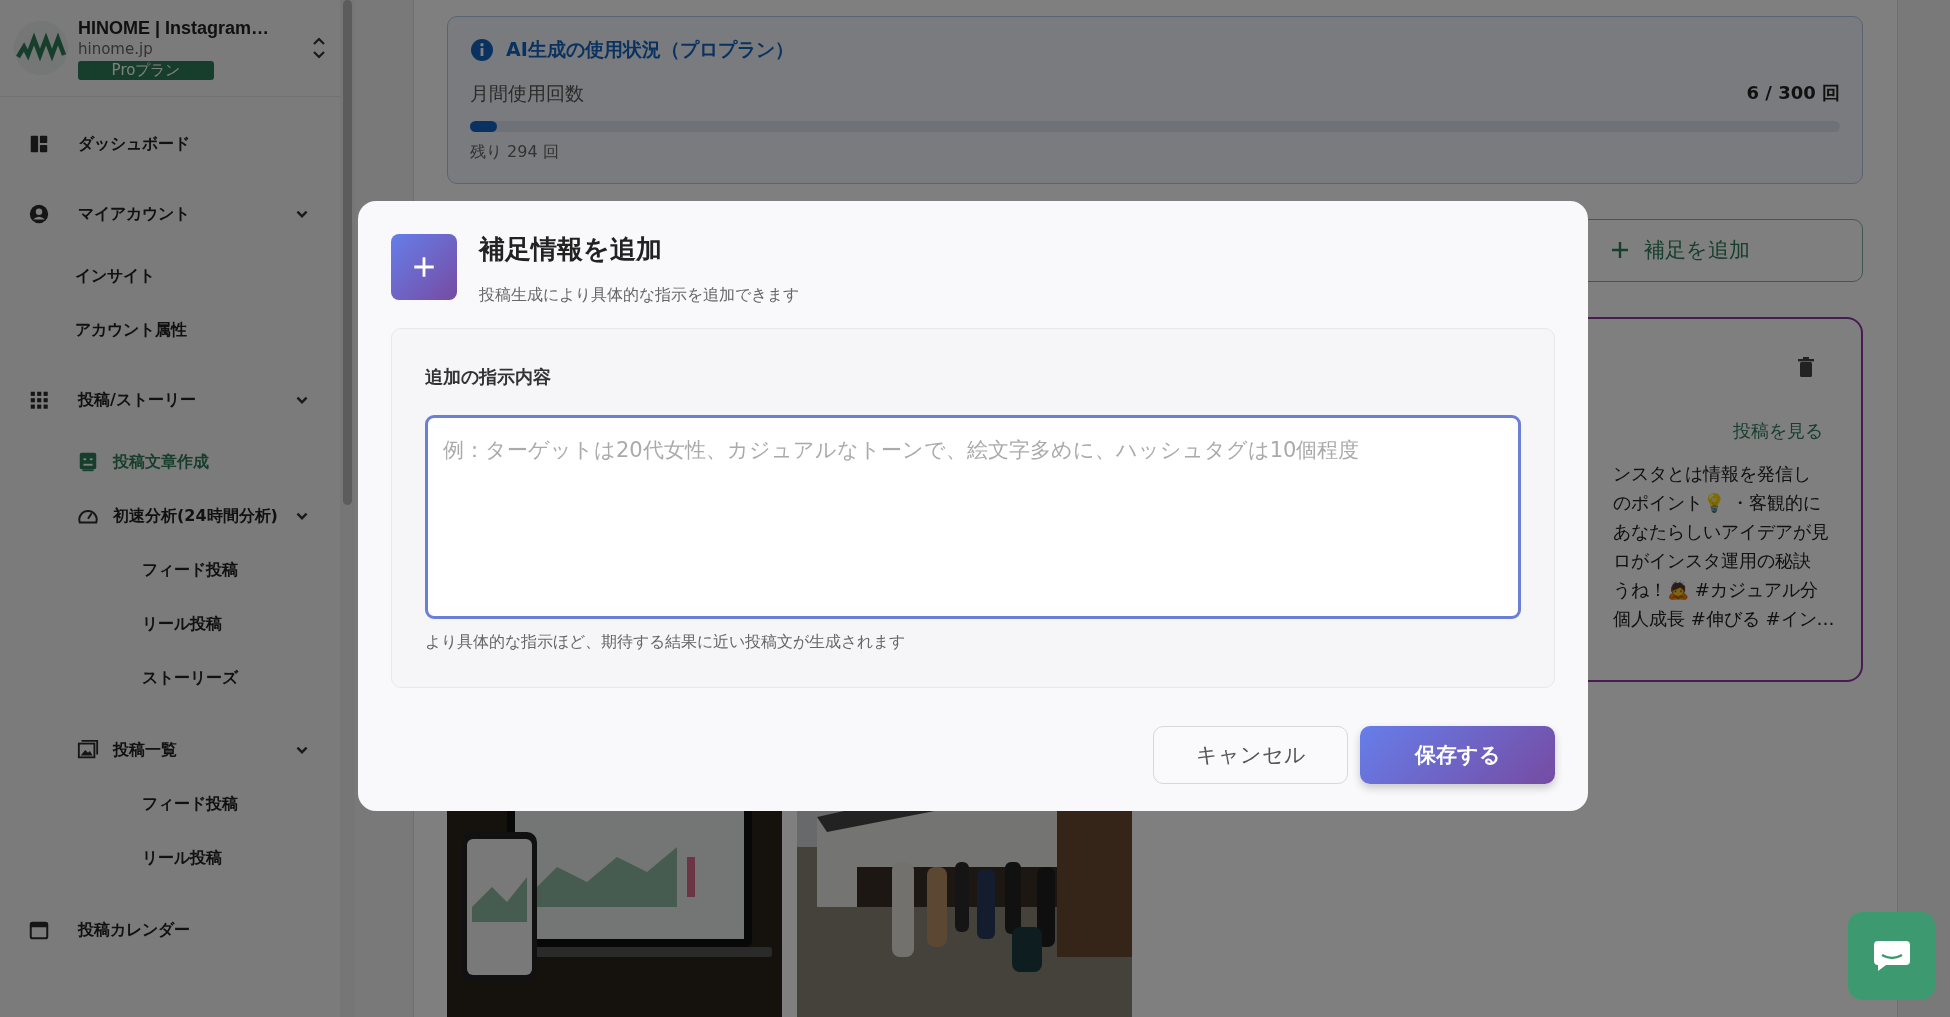  Describe the element at coordinates (1717, 502) in the screenshot. I see `post-text-line: のポイント💡 ・客観的に` at that location.